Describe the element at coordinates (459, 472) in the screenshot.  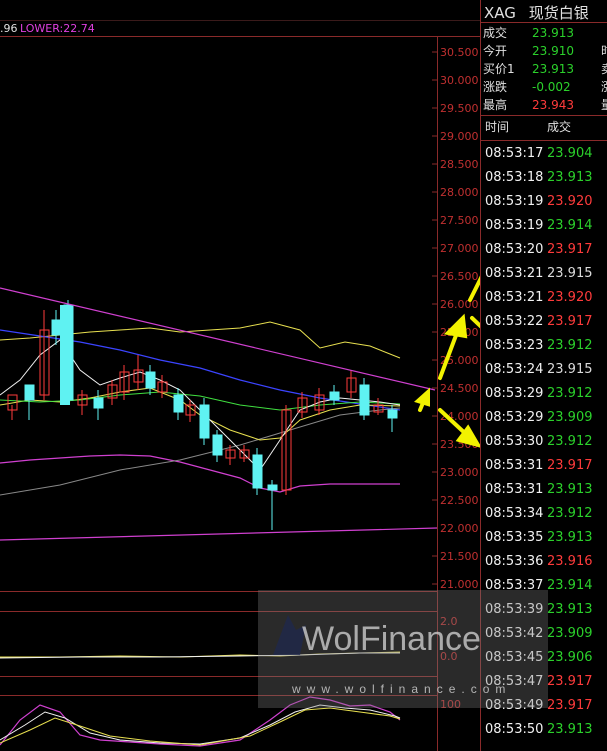
I see `axis-label: 23.000` at that location.